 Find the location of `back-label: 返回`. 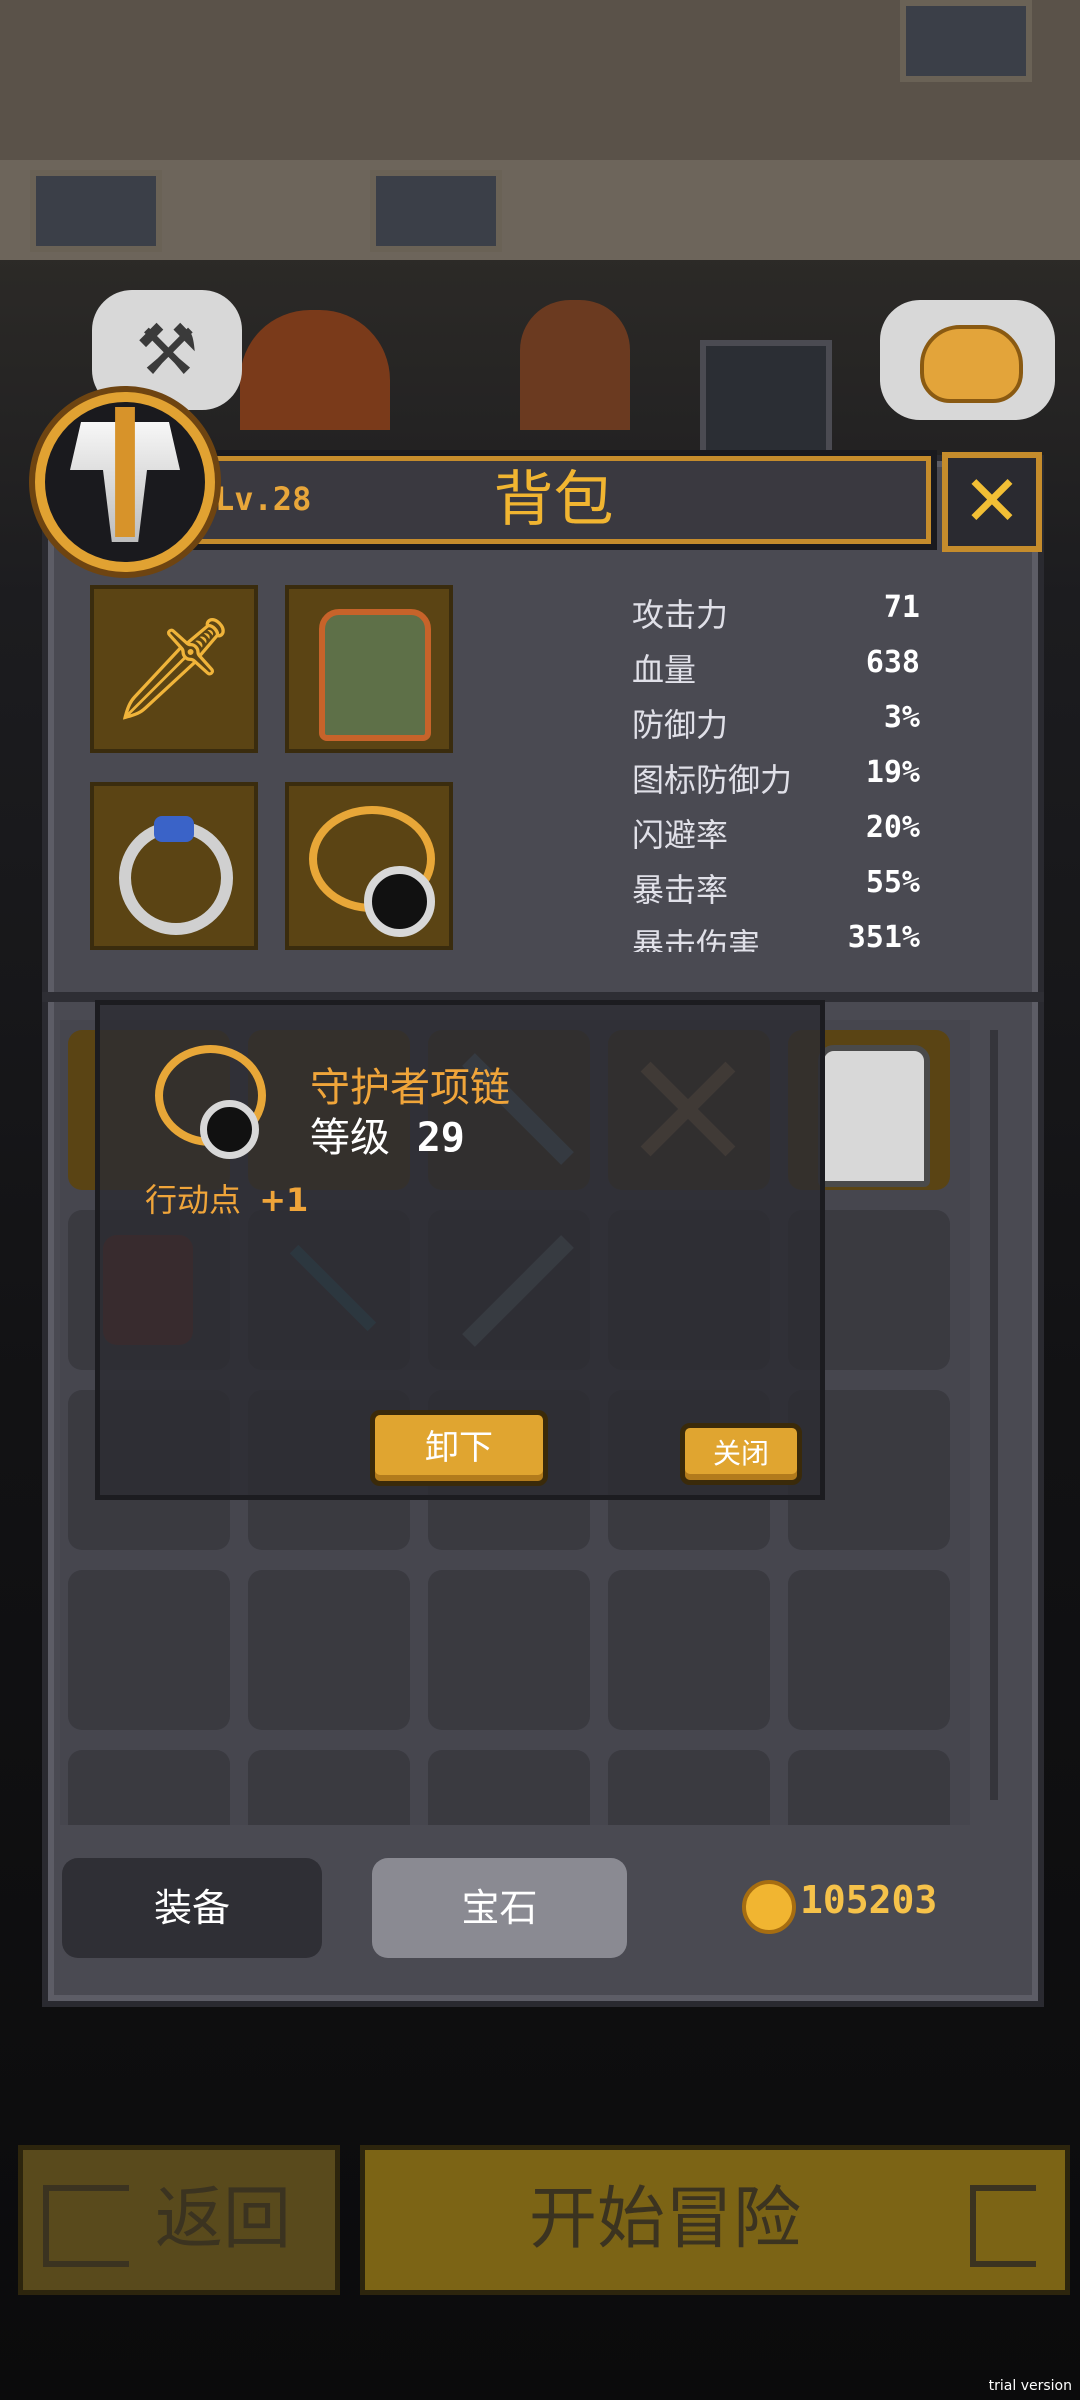

back-label: 返回 is located at coordinates (222, 2219).